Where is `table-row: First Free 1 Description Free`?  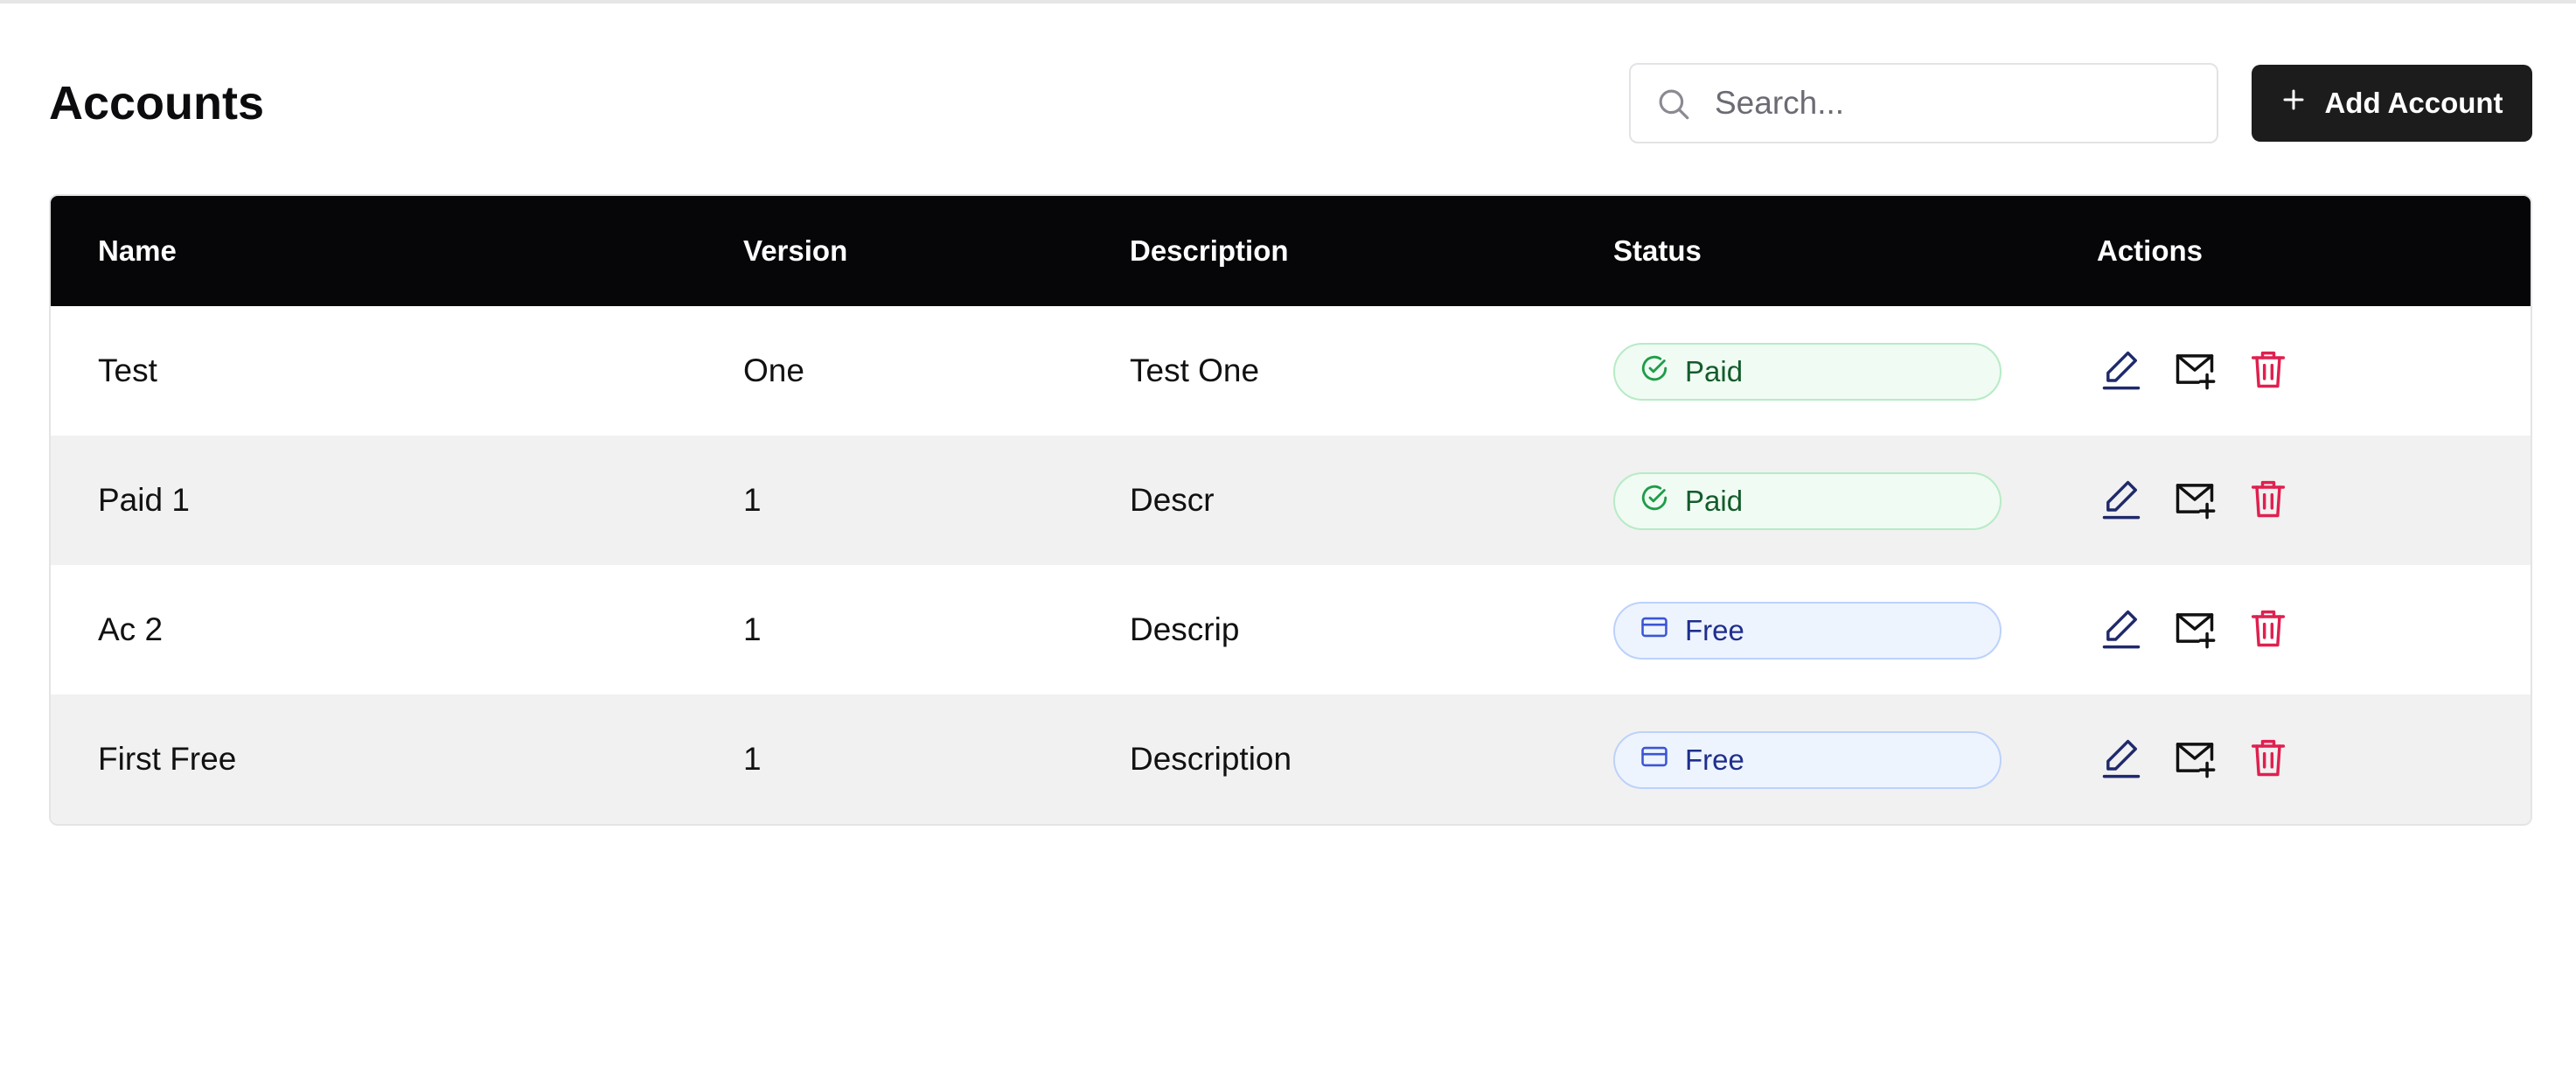 table-row: First Free 1 Description Free is located at coordinates (1291, 759).